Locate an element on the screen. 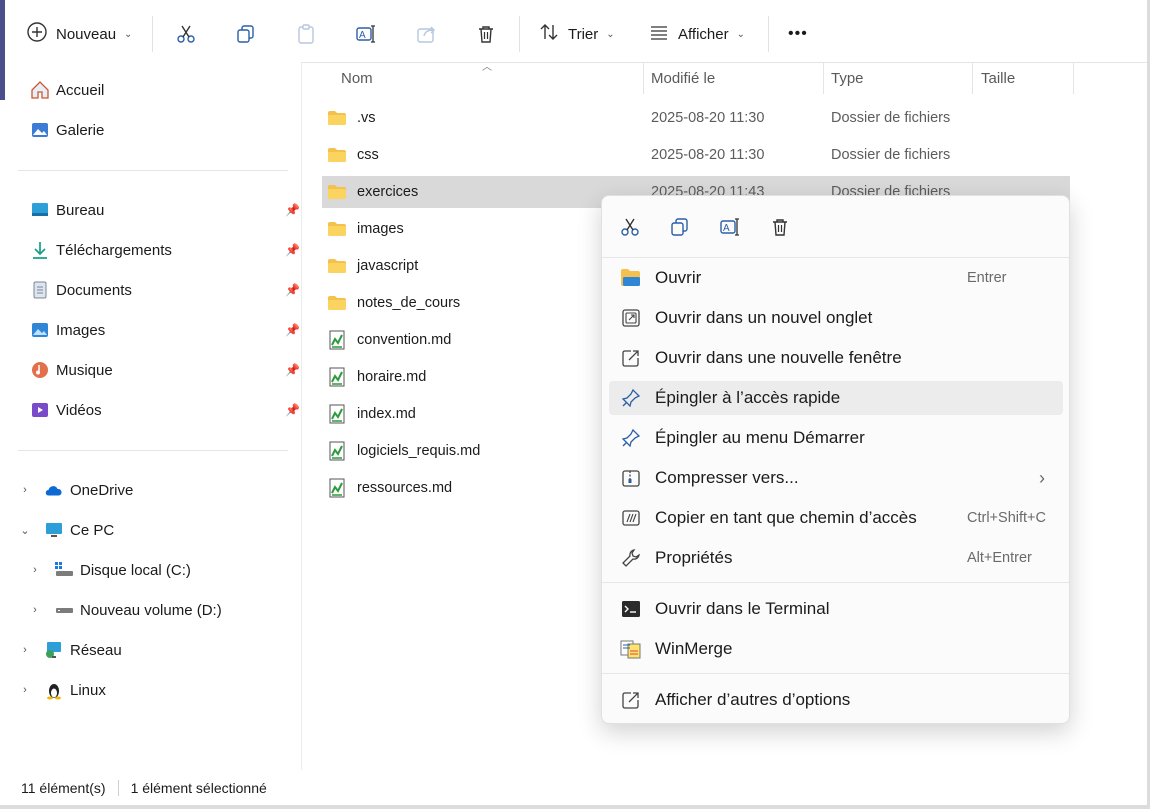 The image size is (1150, 809). file-row-css: css 2025-08-20 11:30 Dossier de fichiers is located at coordinates (696, 155).